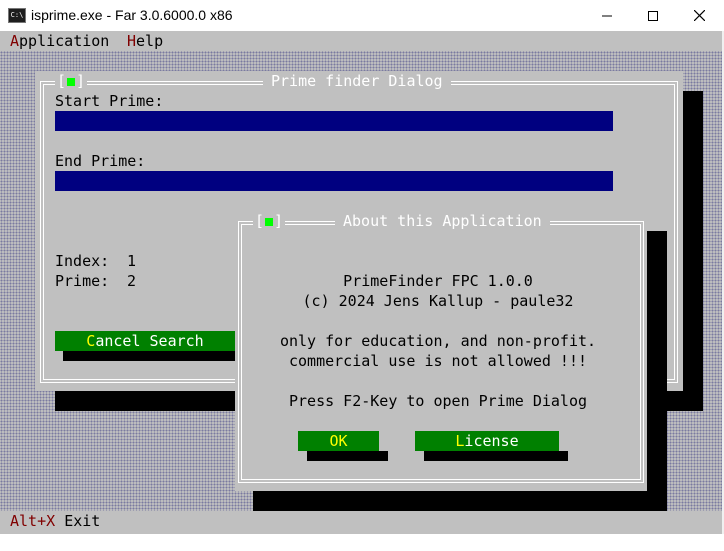 The image size is (724, 551). Describe the element at coordinates (491, 441) in the screenshot. I see `button-label: icense` at that location.